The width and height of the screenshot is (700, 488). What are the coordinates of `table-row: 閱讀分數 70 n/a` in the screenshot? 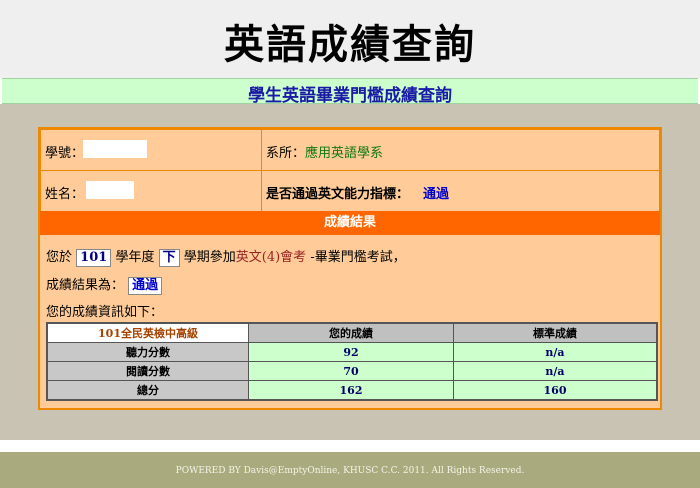 It's located at (352, 371).